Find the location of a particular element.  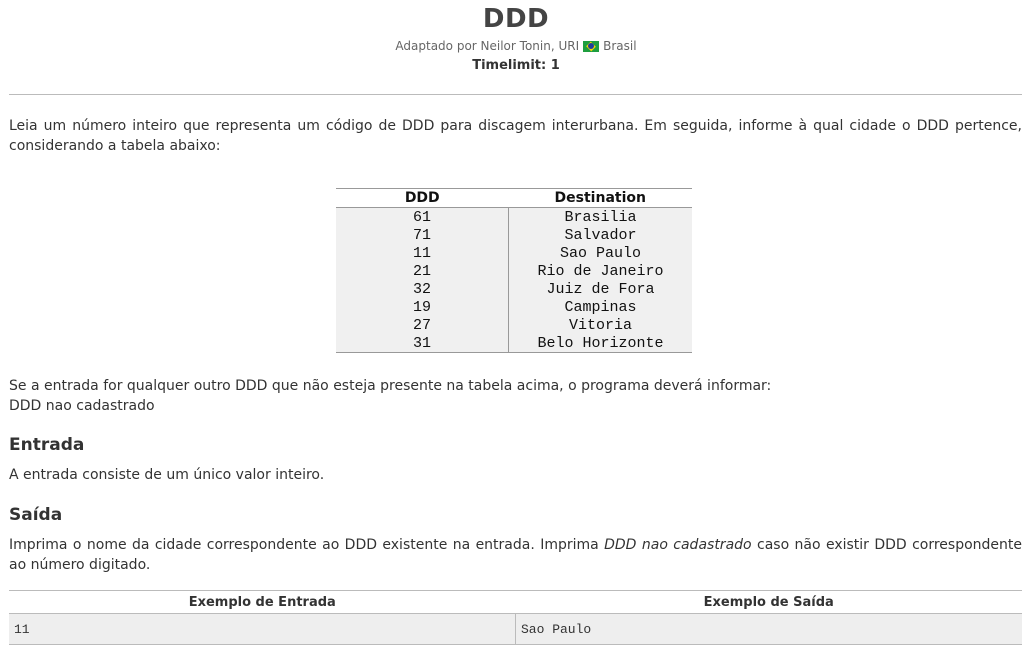

destination-cell: Rio de Janeiro is located at coordinates (600, 271).